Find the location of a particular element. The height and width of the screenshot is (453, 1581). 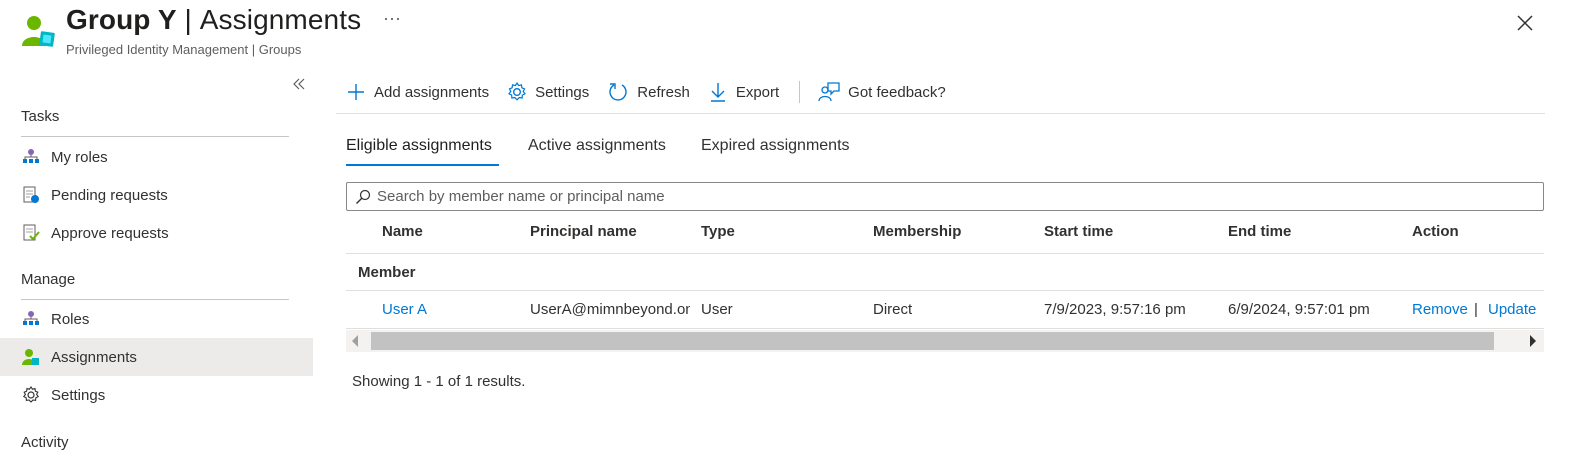

cell-name-link: User A is located at coordinates (404, 309).